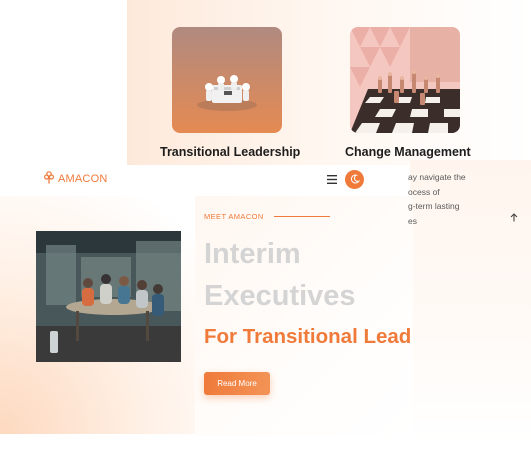 The image size is (531, 472). Describe the element at coordinates (514, 219) in the screenshot. I see `arrow-up-icon` at that location.